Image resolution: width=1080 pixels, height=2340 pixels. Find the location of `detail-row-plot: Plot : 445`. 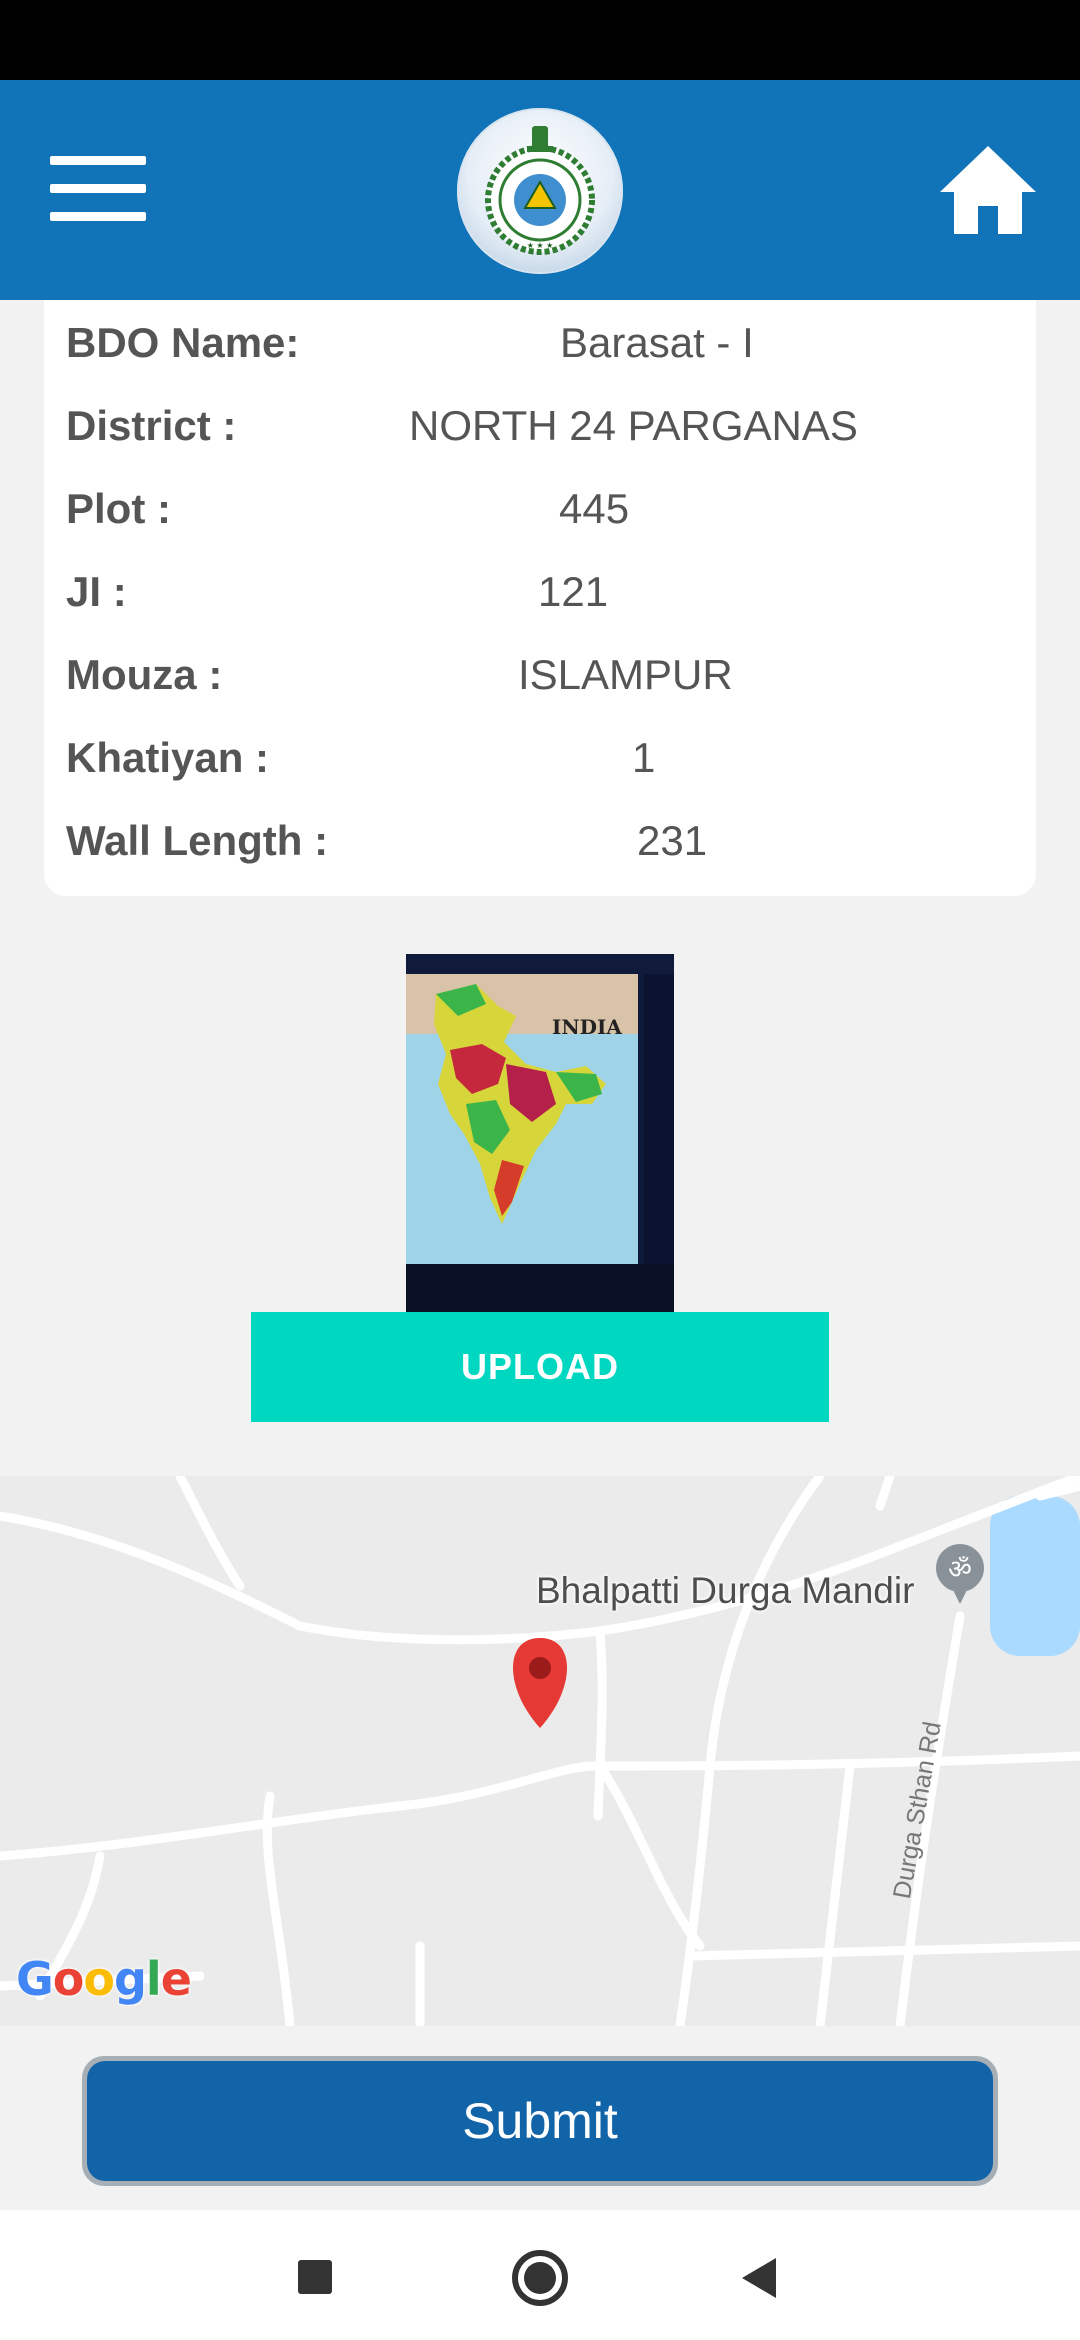

detail-row-plot: Plot : 445 is located at coordinates (540, 509).